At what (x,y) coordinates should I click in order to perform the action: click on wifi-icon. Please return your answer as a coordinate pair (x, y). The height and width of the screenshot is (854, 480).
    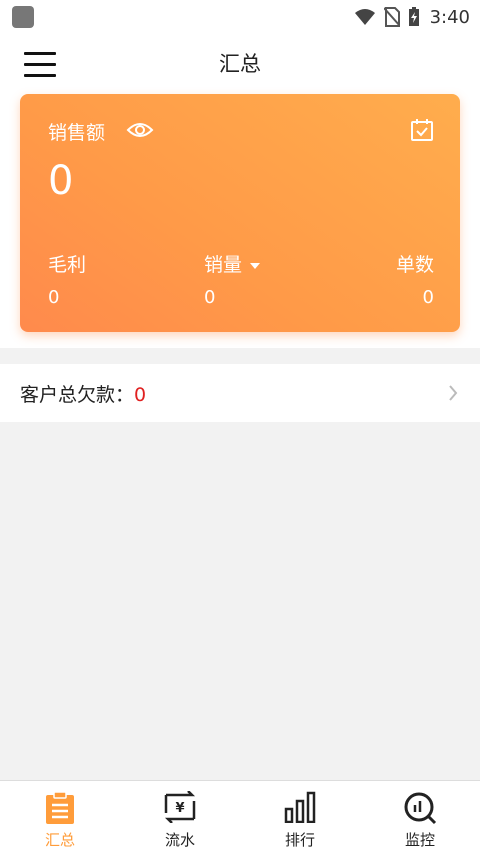
    Looking at the image, I should click on (364, 17).